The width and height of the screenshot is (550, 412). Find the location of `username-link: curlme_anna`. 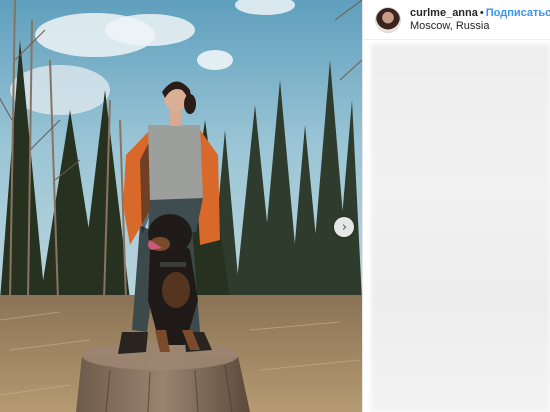

username-link: curlme_anna is located at coordinates (444, 13).